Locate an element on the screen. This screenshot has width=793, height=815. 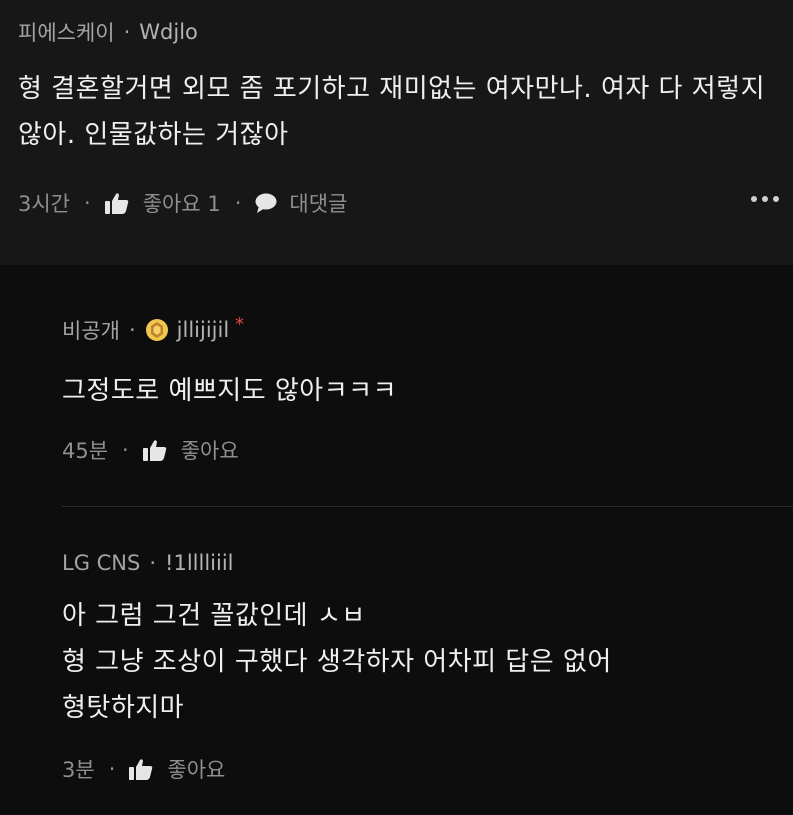
reply-actions: 3분 · 좋아요 is located at coordinates (417, 769).